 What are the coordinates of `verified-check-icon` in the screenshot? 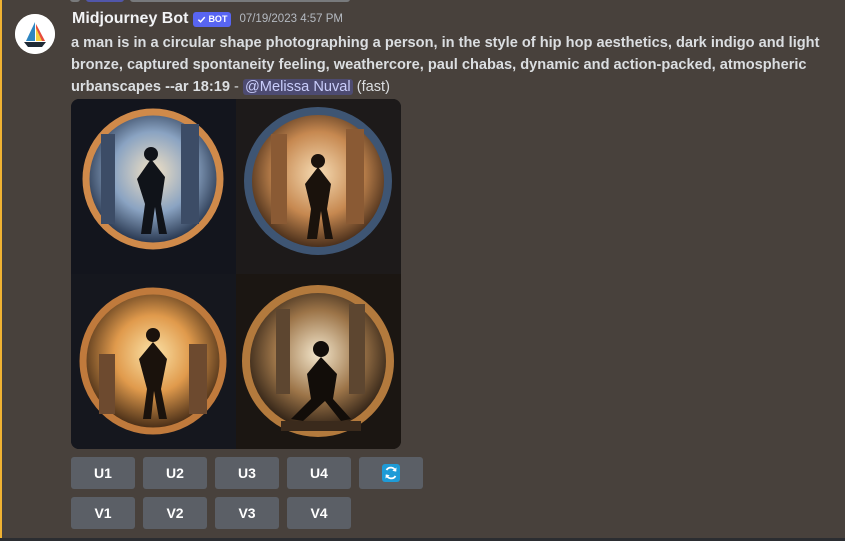 It's located at (202, 19).